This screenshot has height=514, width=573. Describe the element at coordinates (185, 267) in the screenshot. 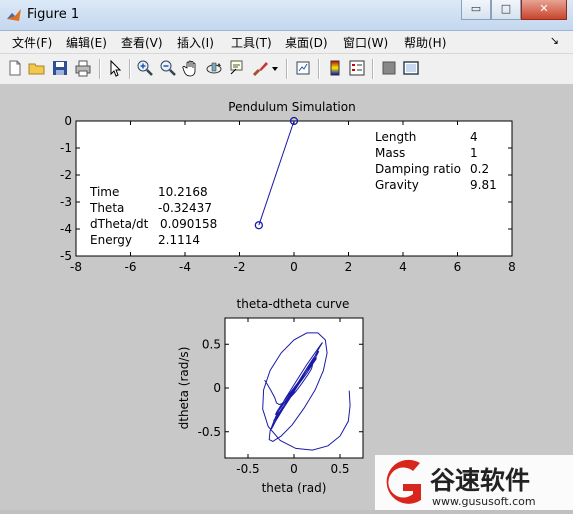

I see `x-tick-label: -4` at that location.